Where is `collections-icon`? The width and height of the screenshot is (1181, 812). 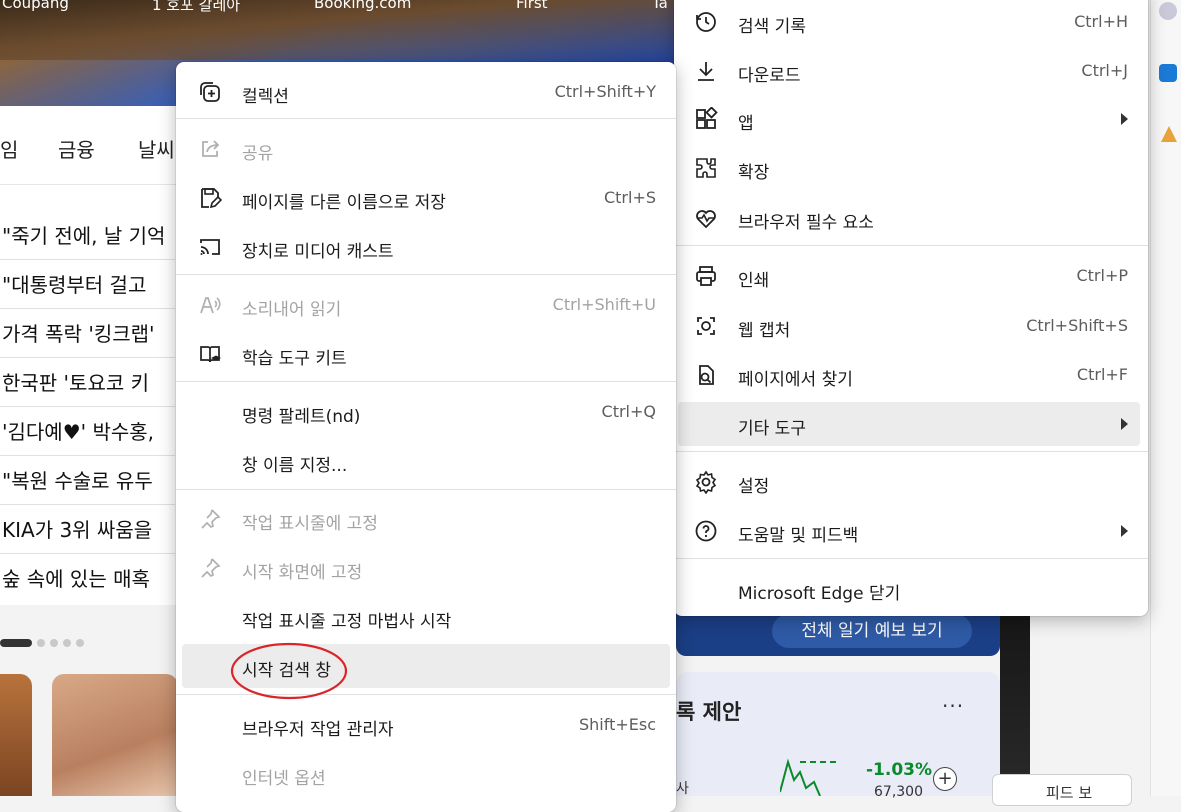
collections-icon is located at coordinates (210, 92).